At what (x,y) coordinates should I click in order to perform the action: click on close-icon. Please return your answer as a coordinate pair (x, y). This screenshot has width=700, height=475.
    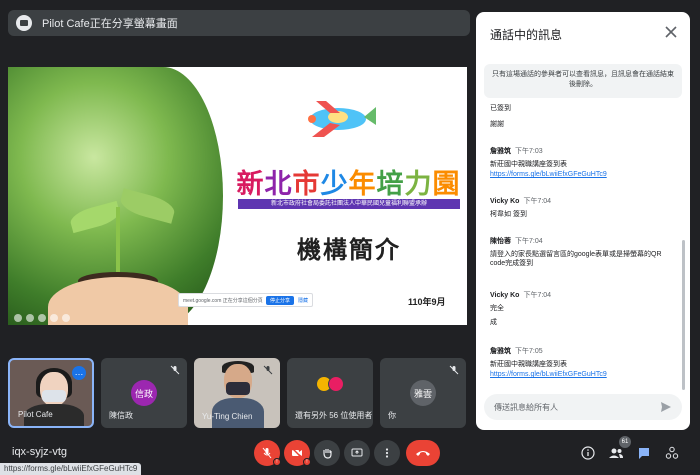
    Looking at the image, I should click on (671, 32).